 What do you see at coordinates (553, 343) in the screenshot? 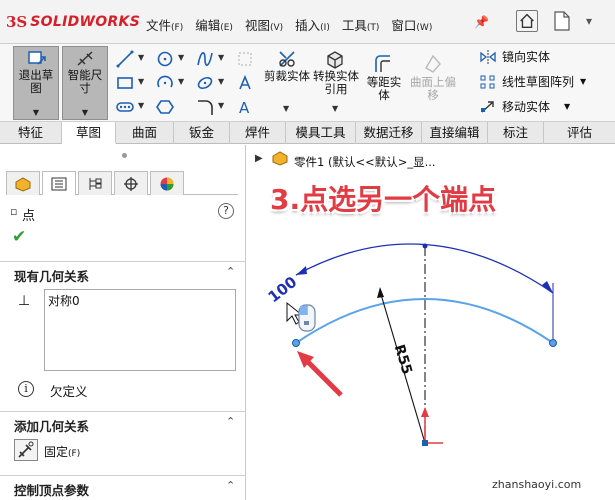
I see `arc-endpoint-right` at bounding box center [553, 343].